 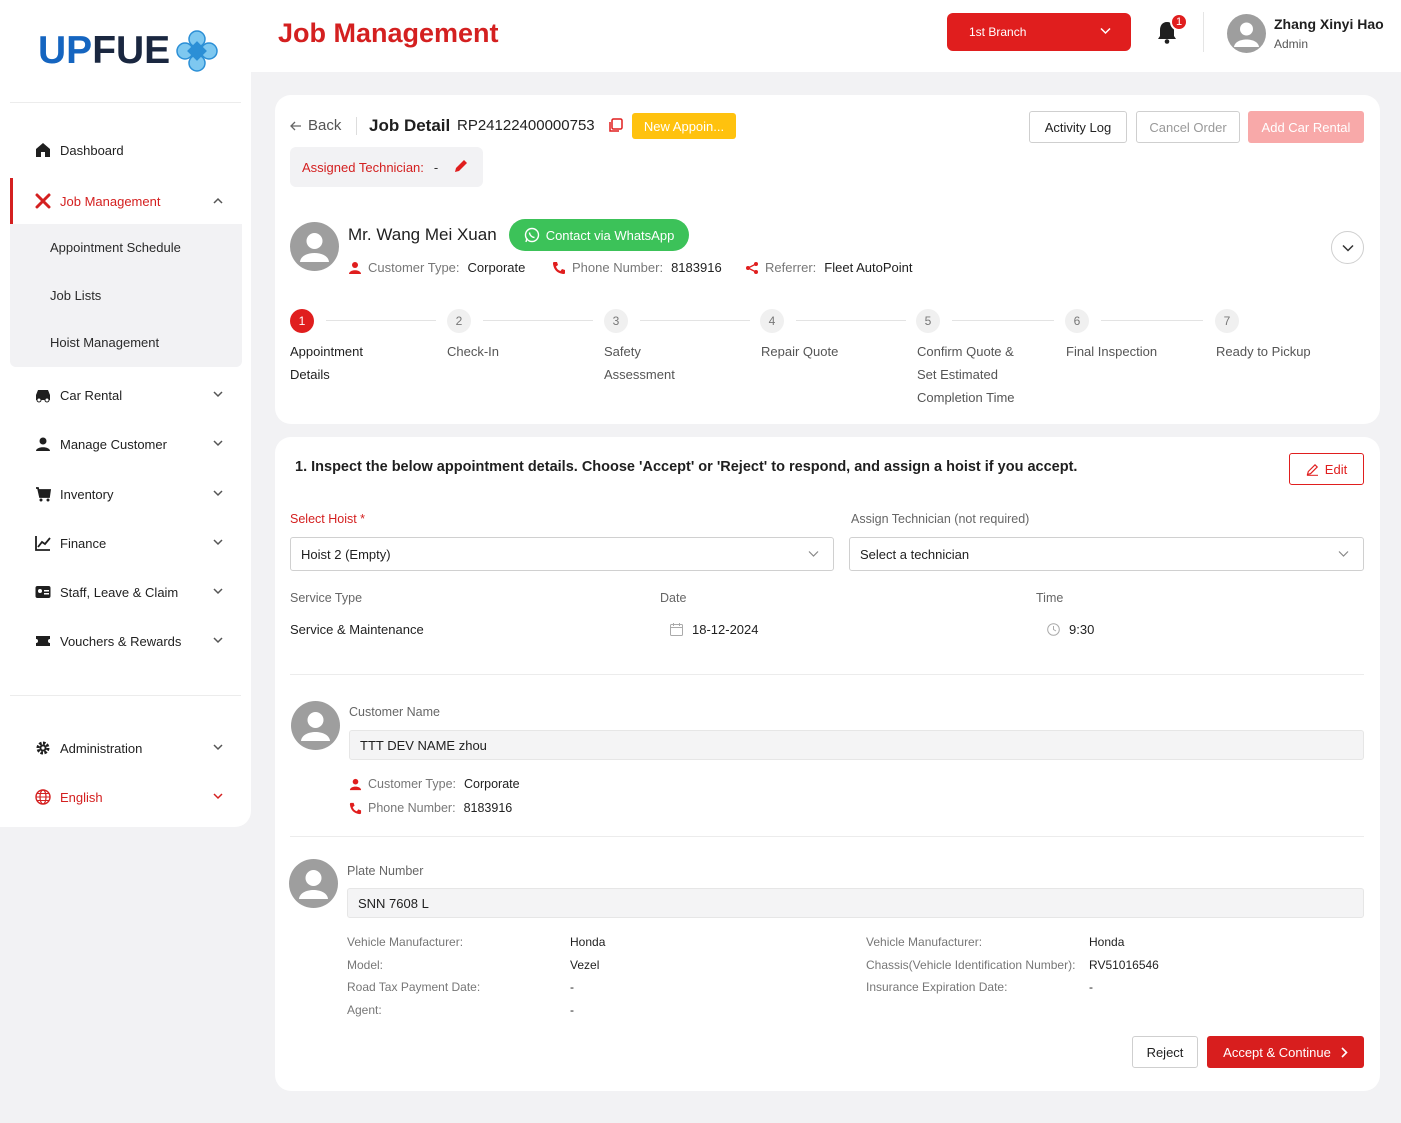 I want to click on user-avatar, so click(x=1246, y=33).